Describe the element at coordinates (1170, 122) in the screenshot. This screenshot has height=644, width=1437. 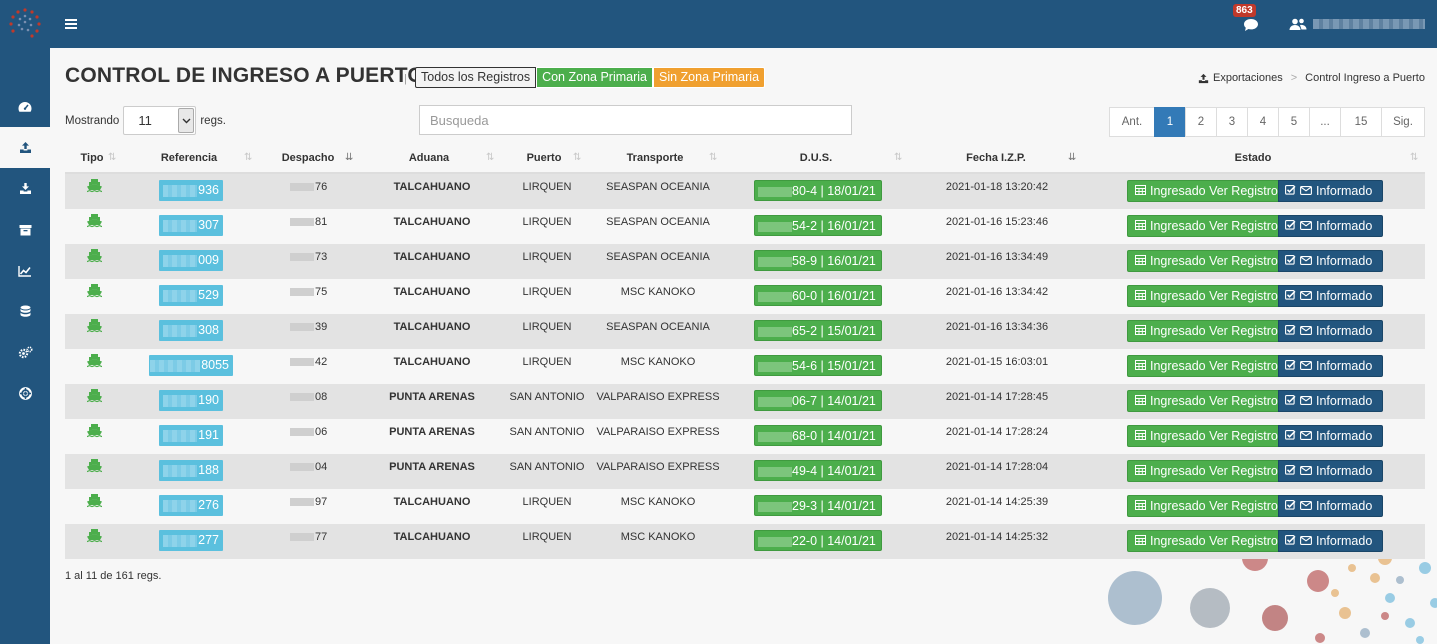
I see `pagination-page-1: 1` at that location.